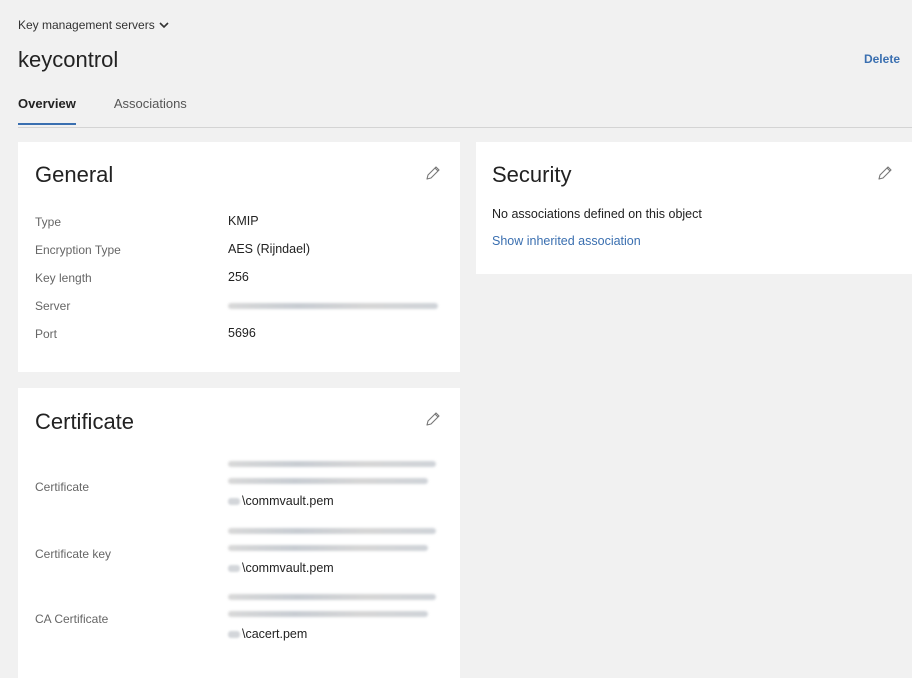 The width and height of the screenshot is (912, 678). Describe the element at coordinates (86, 25) in the screenshot. I see `breadcrumb-label: Key management servers` at that location.